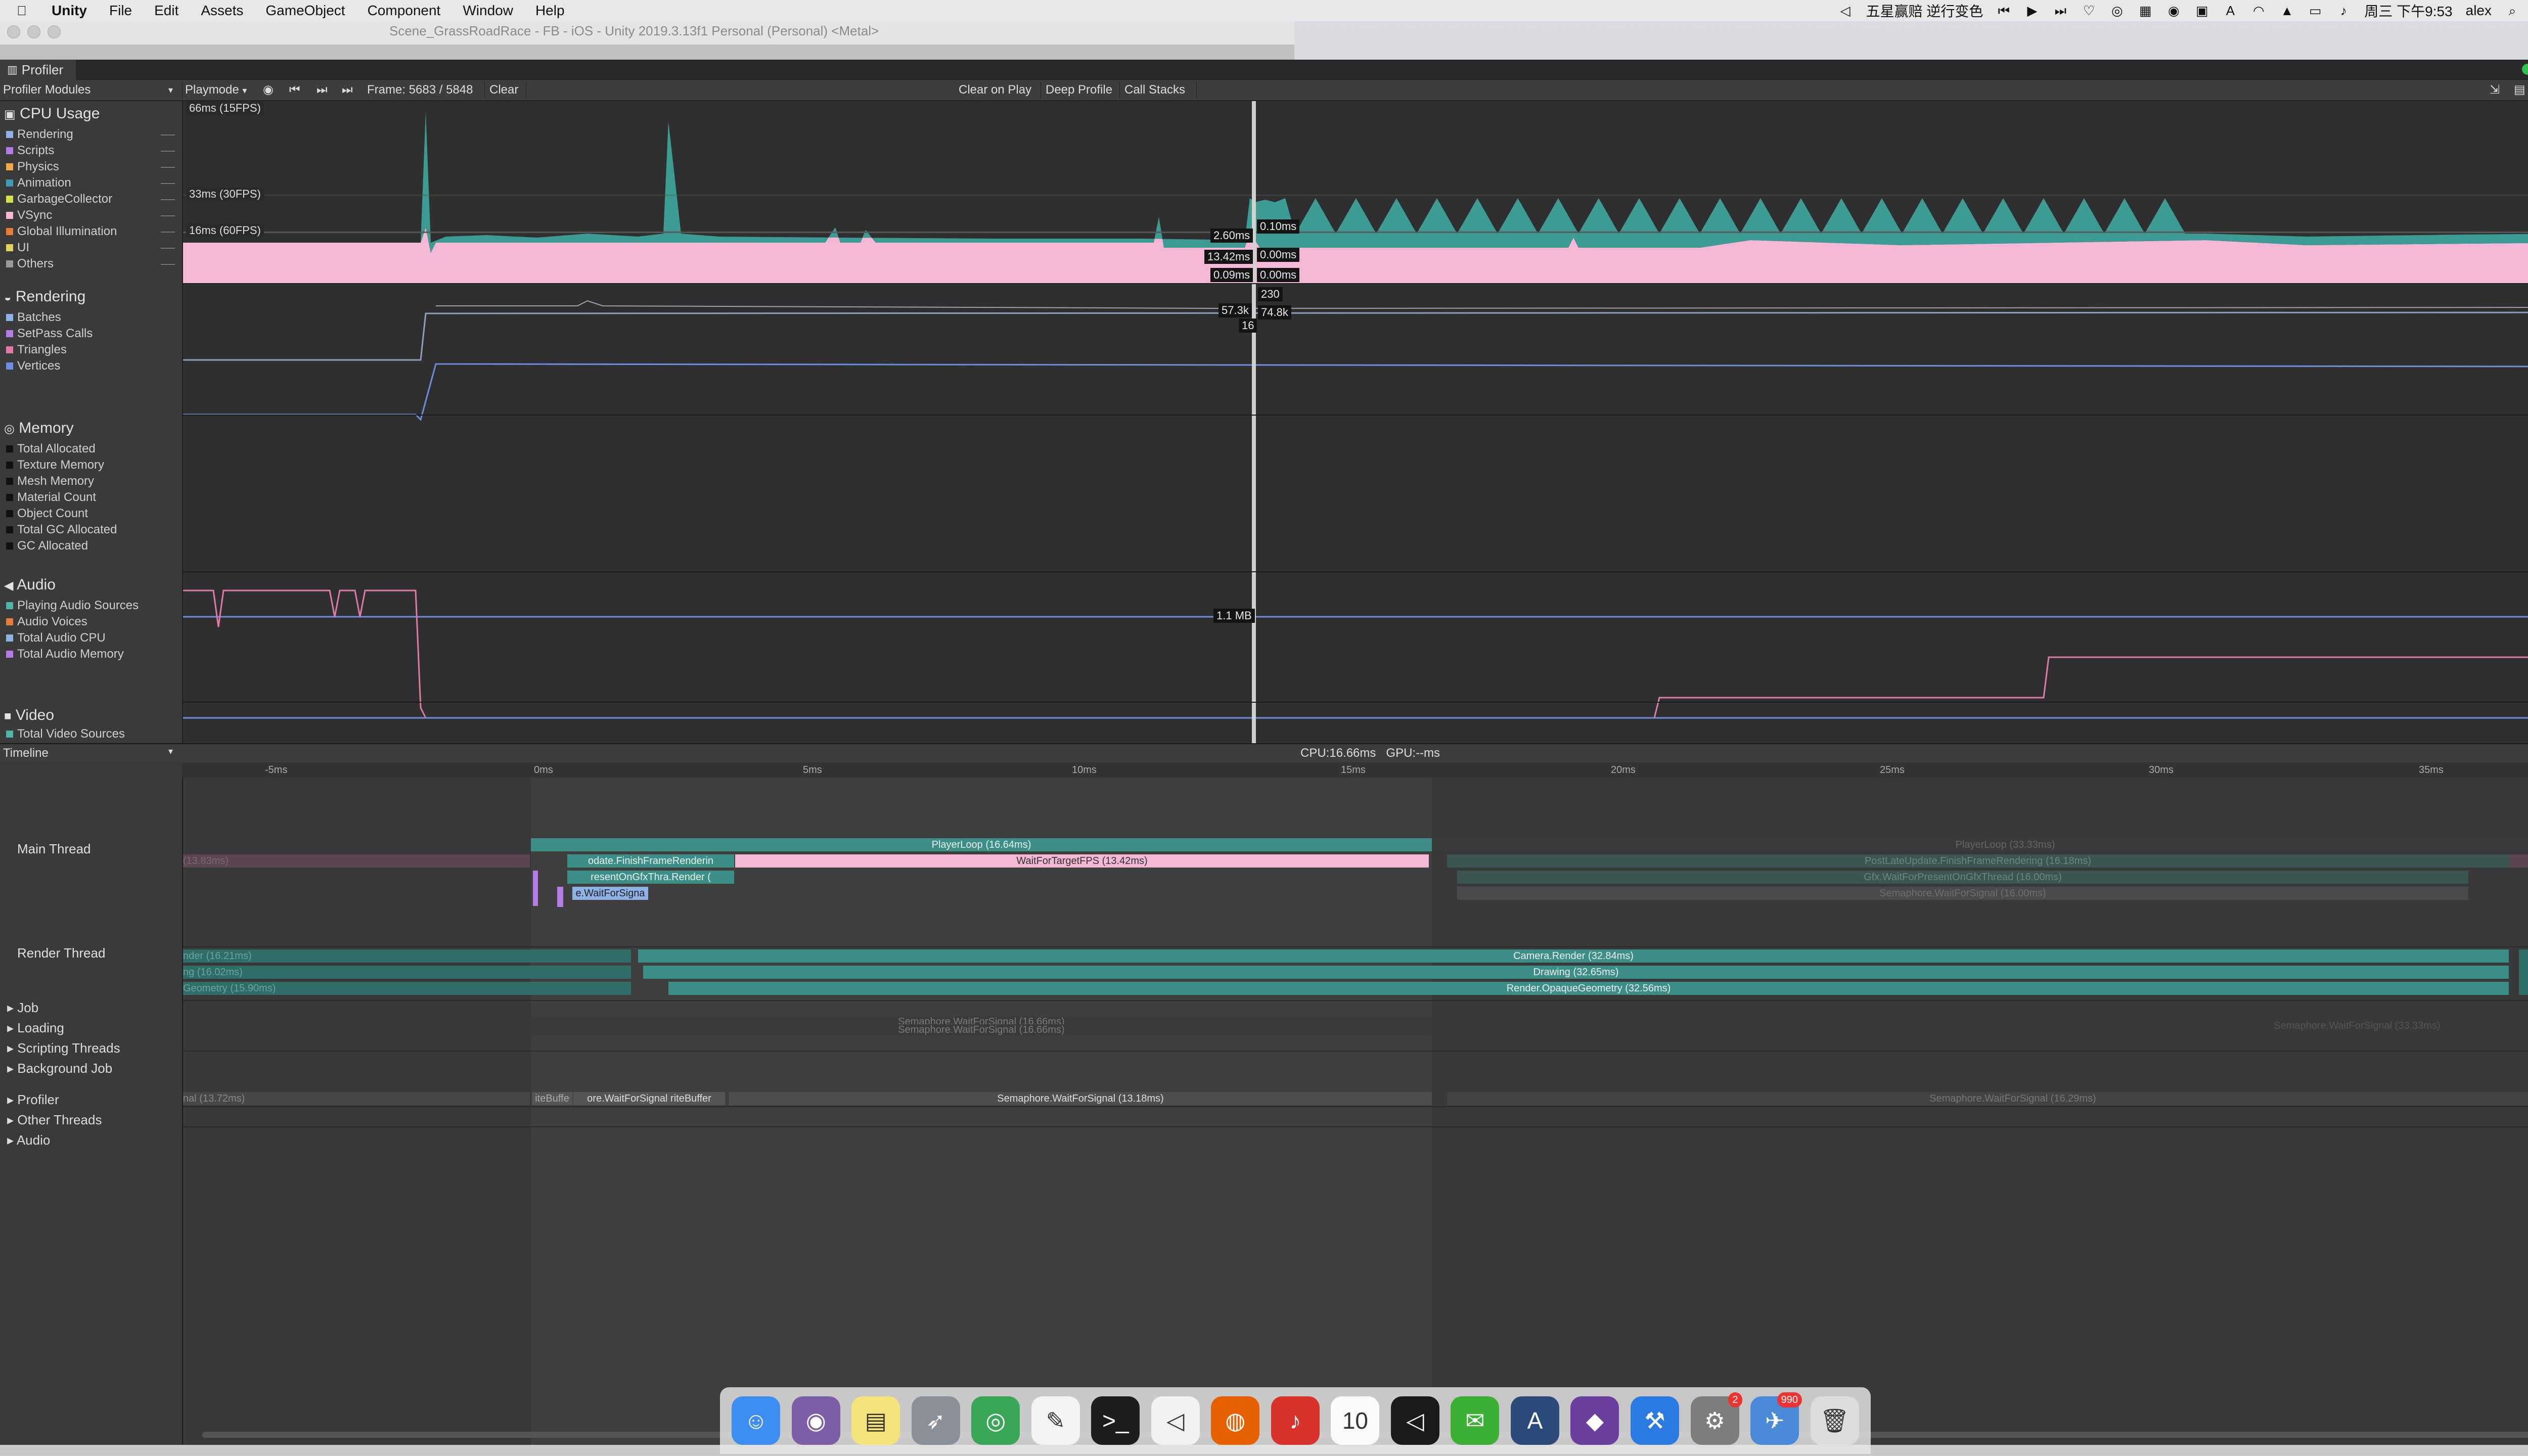  What do you see at coordinates (216, 90) in the screenshot?
I see `playmode-dropdown: Playmode ▾` at bounding box center [216, 90].